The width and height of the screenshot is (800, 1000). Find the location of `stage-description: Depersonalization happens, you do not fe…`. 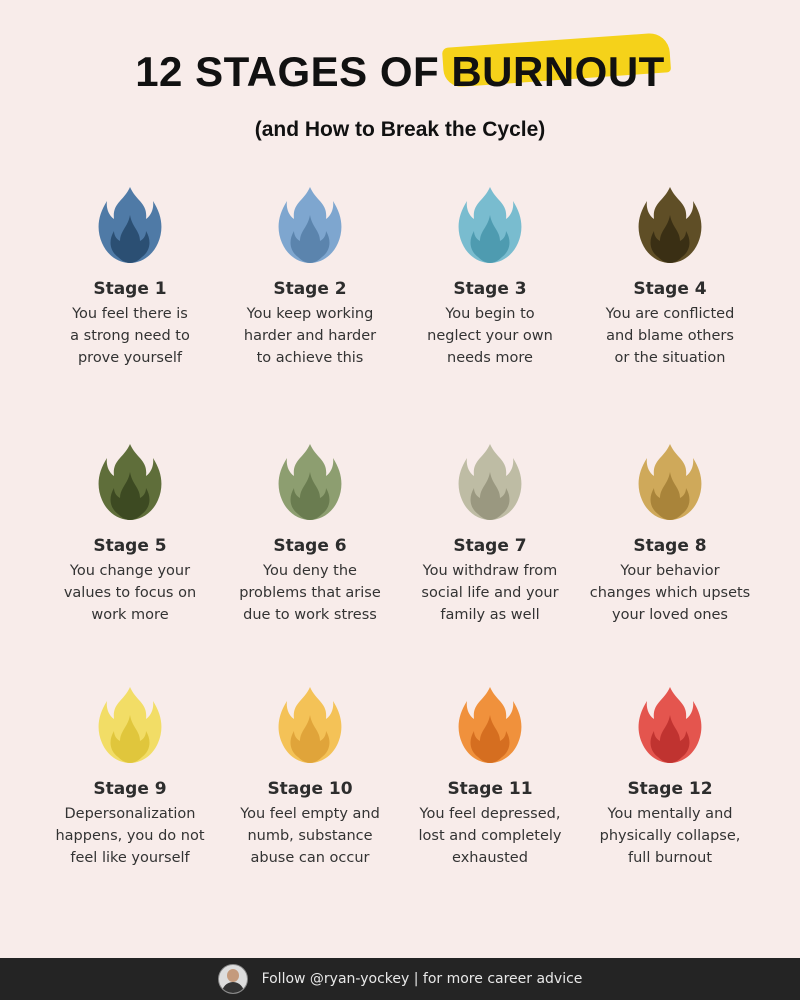

stage-description: Depersonalization happens, you do not fe… is located at coordinates (130, 836).